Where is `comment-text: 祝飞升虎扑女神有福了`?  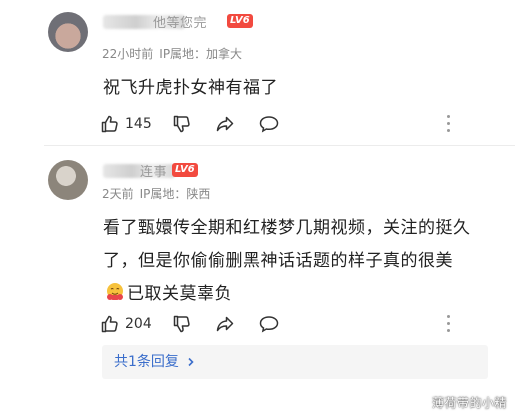 comment-text: 祝飞升虎扑女神有福了 is located at coordinates (291, 88).